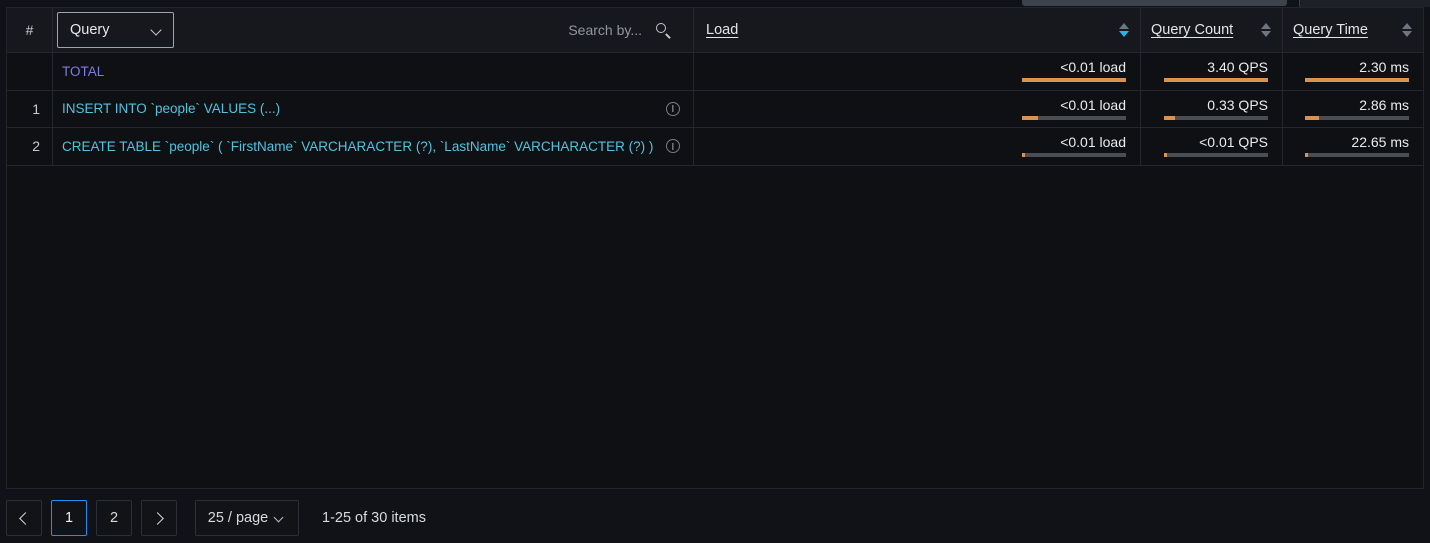  What do you see at coordinates (1154, 3) in the screenshot?
I see `cut-off-widget-left` at bounding box center [1154, 3].